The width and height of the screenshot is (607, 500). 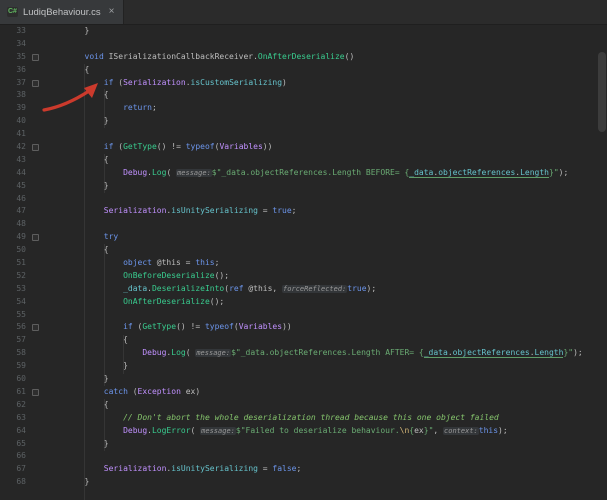 I want to click on line-number: 42, so click(x=23, y=147).